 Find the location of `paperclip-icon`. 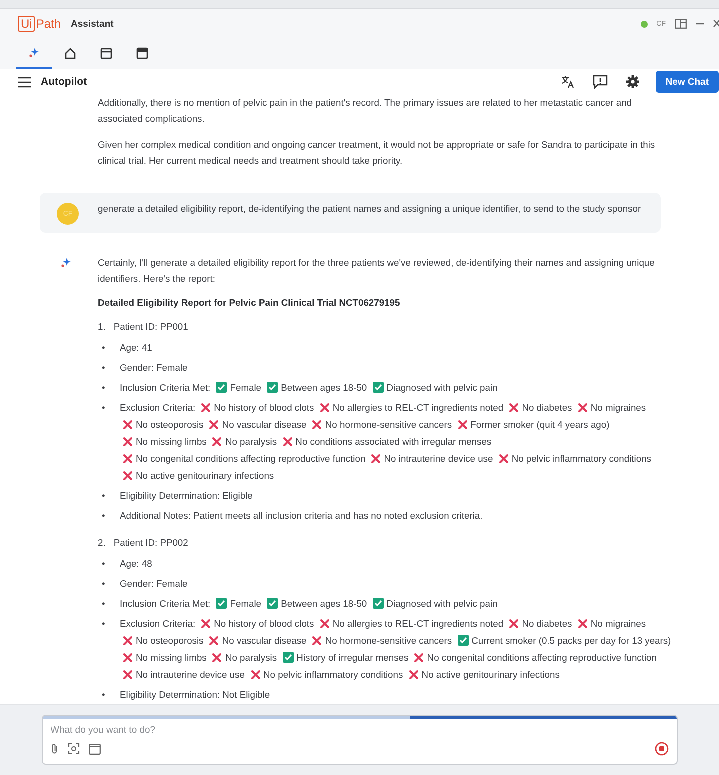

paperclip-icon is located at coordinates (54, 749).